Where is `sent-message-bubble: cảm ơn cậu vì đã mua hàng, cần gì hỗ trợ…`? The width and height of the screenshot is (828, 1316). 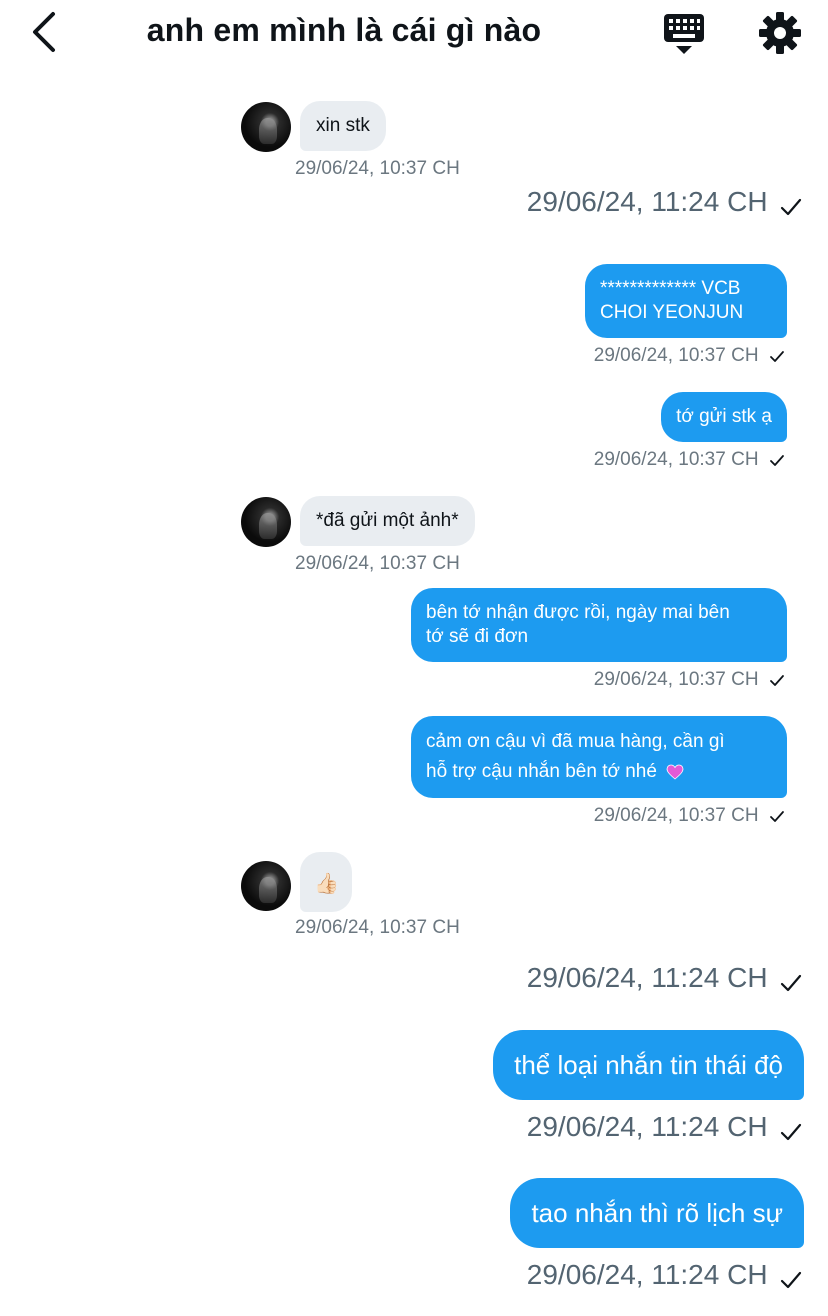 sent-message-bubble: cảm ơn cậu vì đã mua hàng, cần gì hỗ trợ… is located at coordinates (599, 757).